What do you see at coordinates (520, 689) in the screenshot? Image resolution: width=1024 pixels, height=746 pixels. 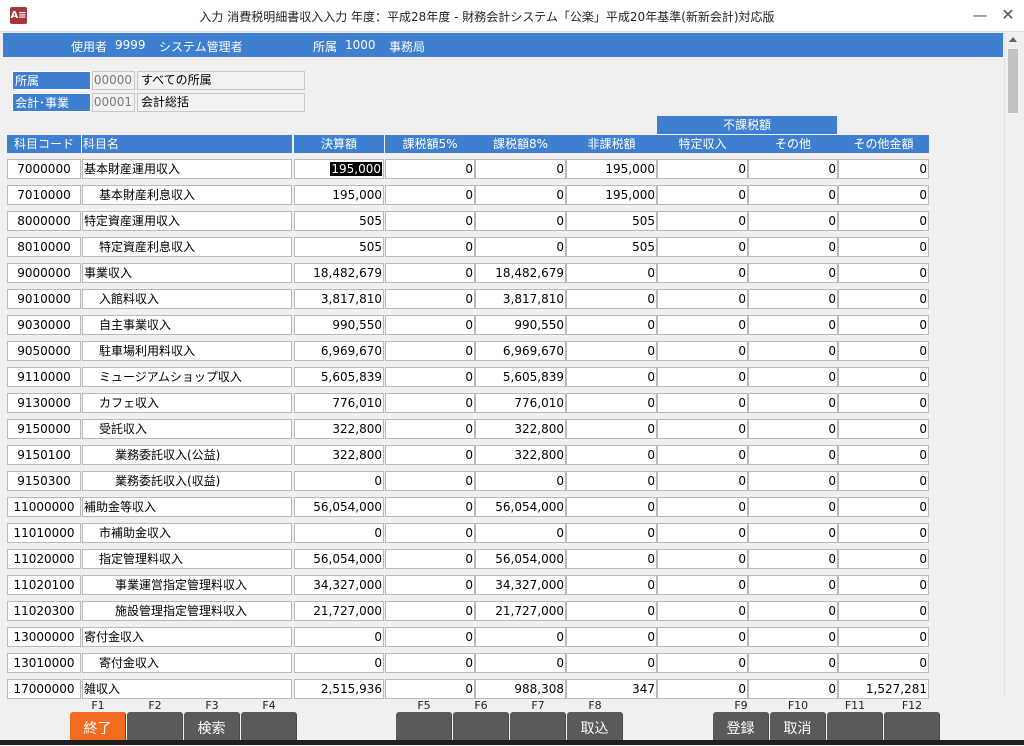 I see `cell-tax8: 988,308` at bounding box center [520, 689].